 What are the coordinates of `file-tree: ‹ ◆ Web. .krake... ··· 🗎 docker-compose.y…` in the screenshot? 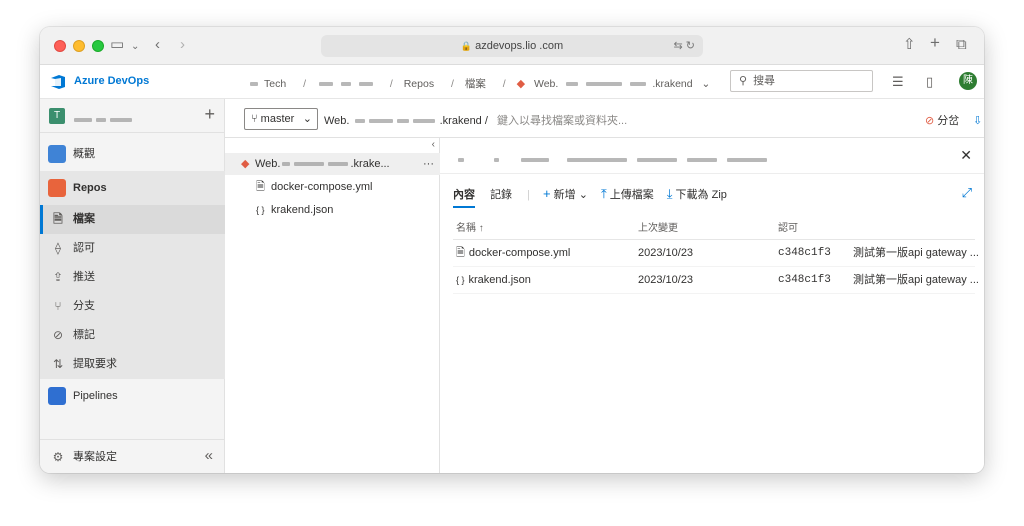 It's located at (332, 305).